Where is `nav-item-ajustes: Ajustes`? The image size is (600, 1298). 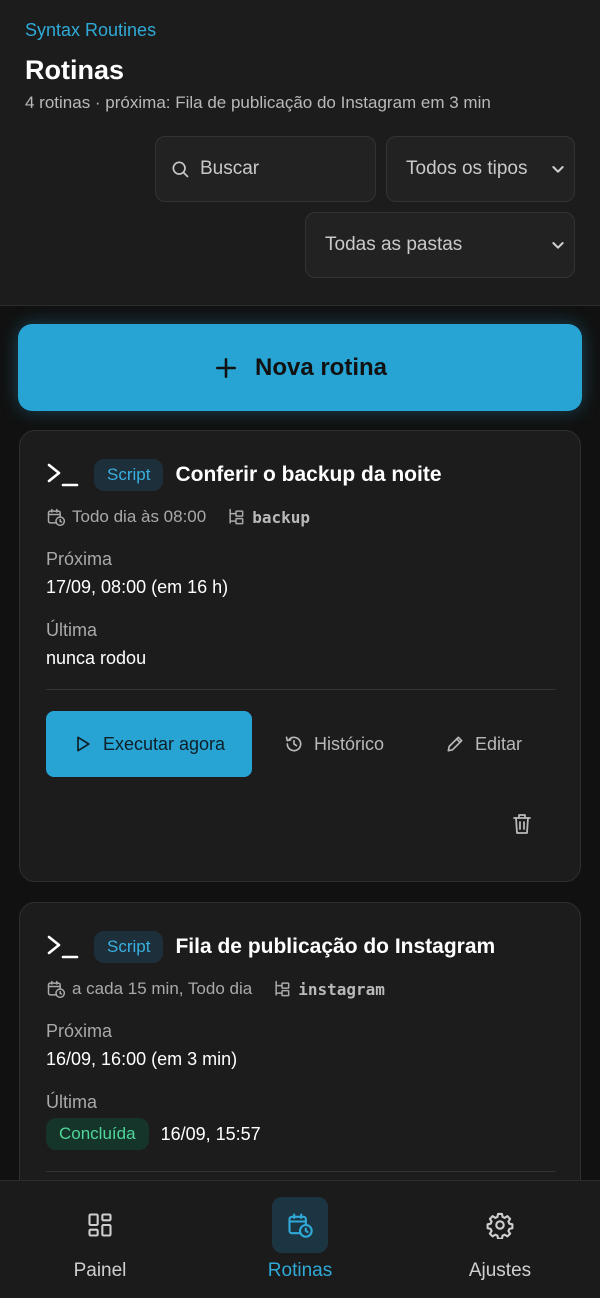 nav-item-ajustes: Ajustes is located at coordinates (500, 1239).